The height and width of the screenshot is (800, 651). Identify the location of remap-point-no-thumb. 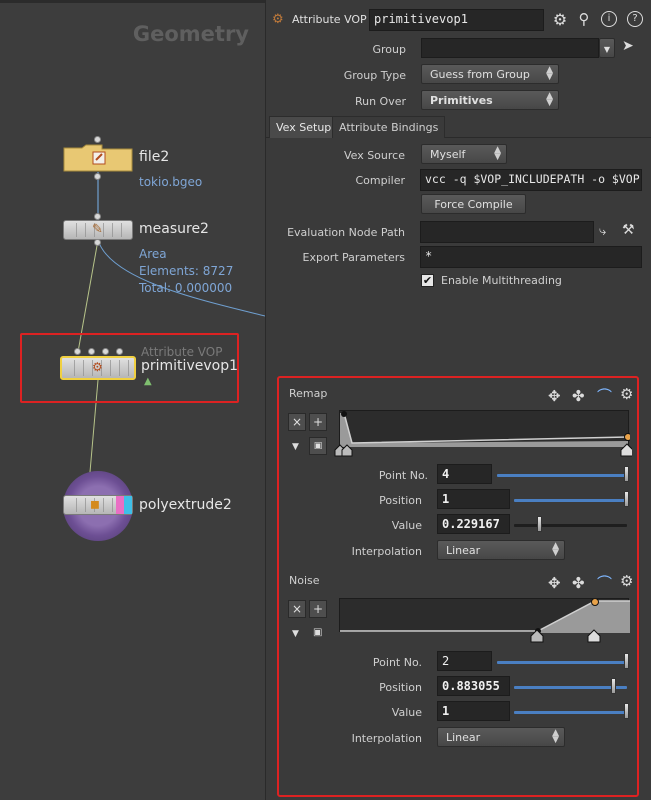
(626, 474).